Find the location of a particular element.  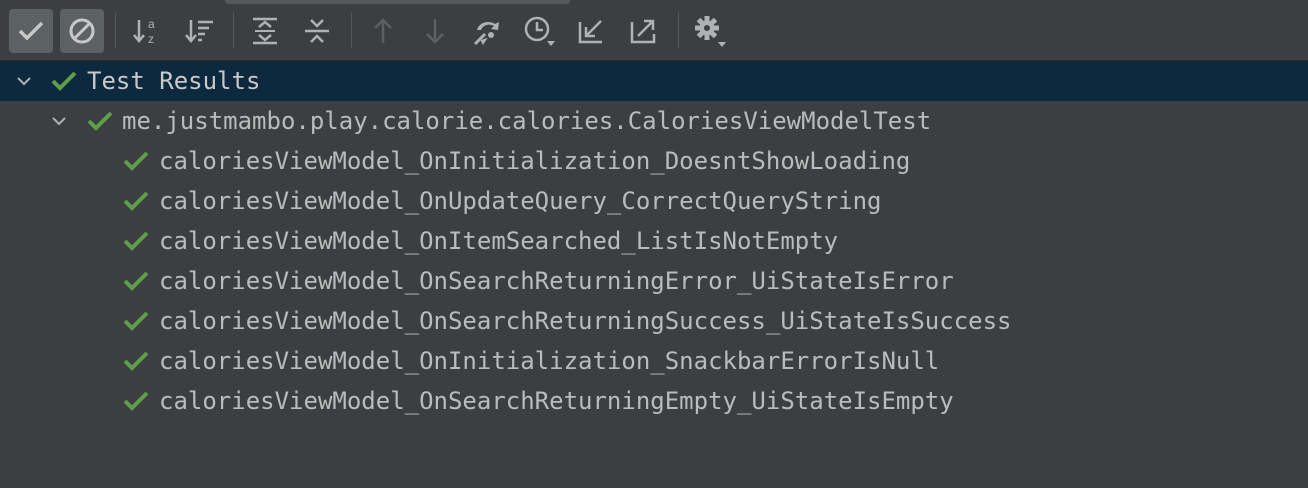

cancel-circle-icon is located at coordinates (82, 31).